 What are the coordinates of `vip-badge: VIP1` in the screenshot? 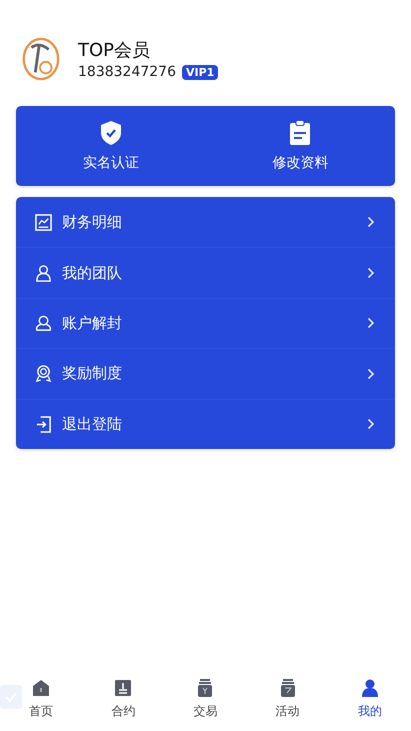 It's located at (200, 72).